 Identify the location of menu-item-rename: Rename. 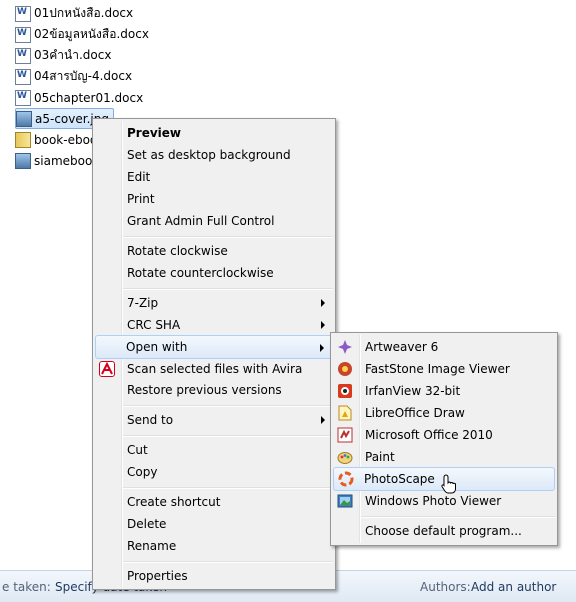
(214, 546).